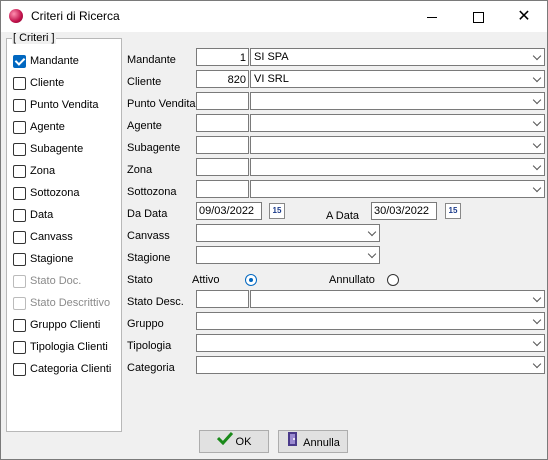 The image size is (548, 460). I want to click on stato-annullato-label: Annullato, so click(352, 280).